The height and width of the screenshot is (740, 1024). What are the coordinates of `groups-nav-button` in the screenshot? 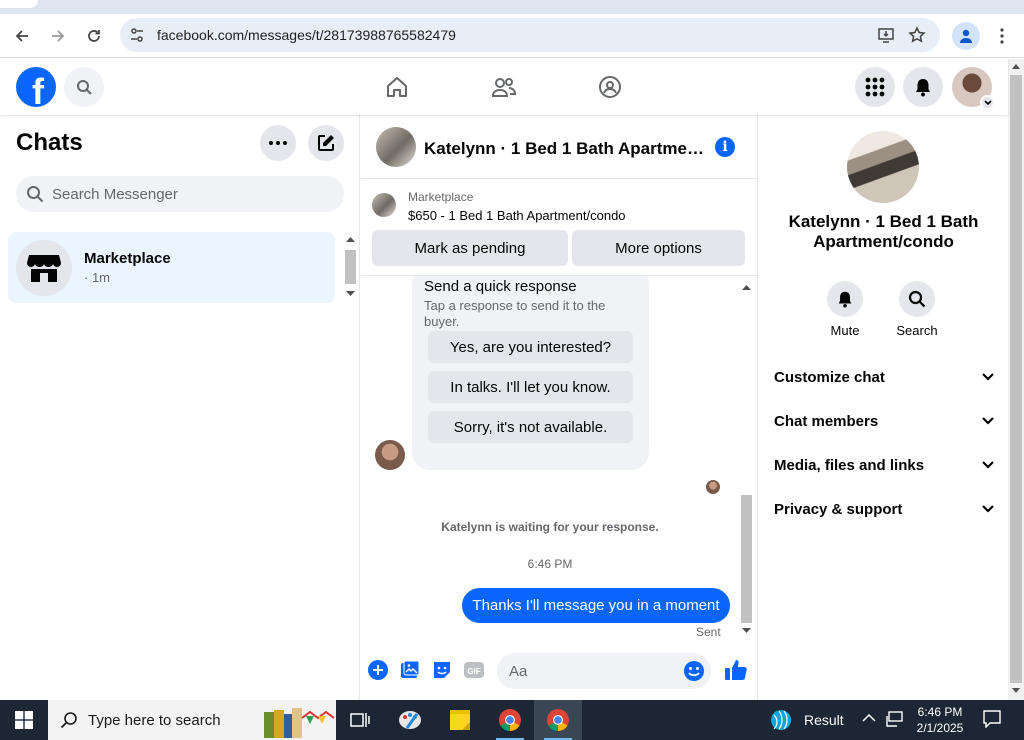 It's located at (610, 87).